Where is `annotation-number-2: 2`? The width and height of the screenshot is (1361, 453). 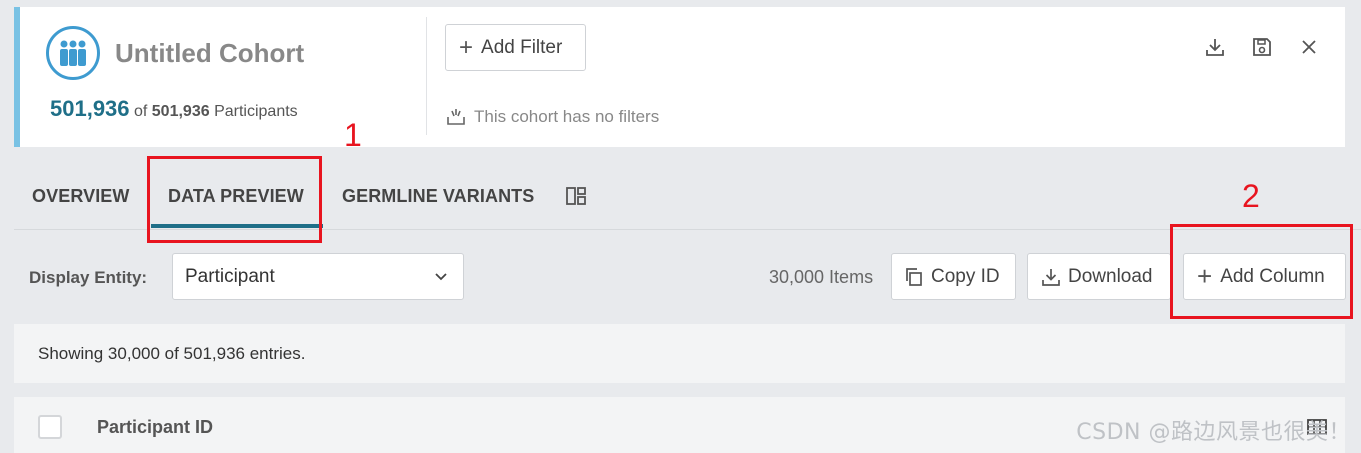 annotation-number-2: 2 is located at coordinates (1251, 196).